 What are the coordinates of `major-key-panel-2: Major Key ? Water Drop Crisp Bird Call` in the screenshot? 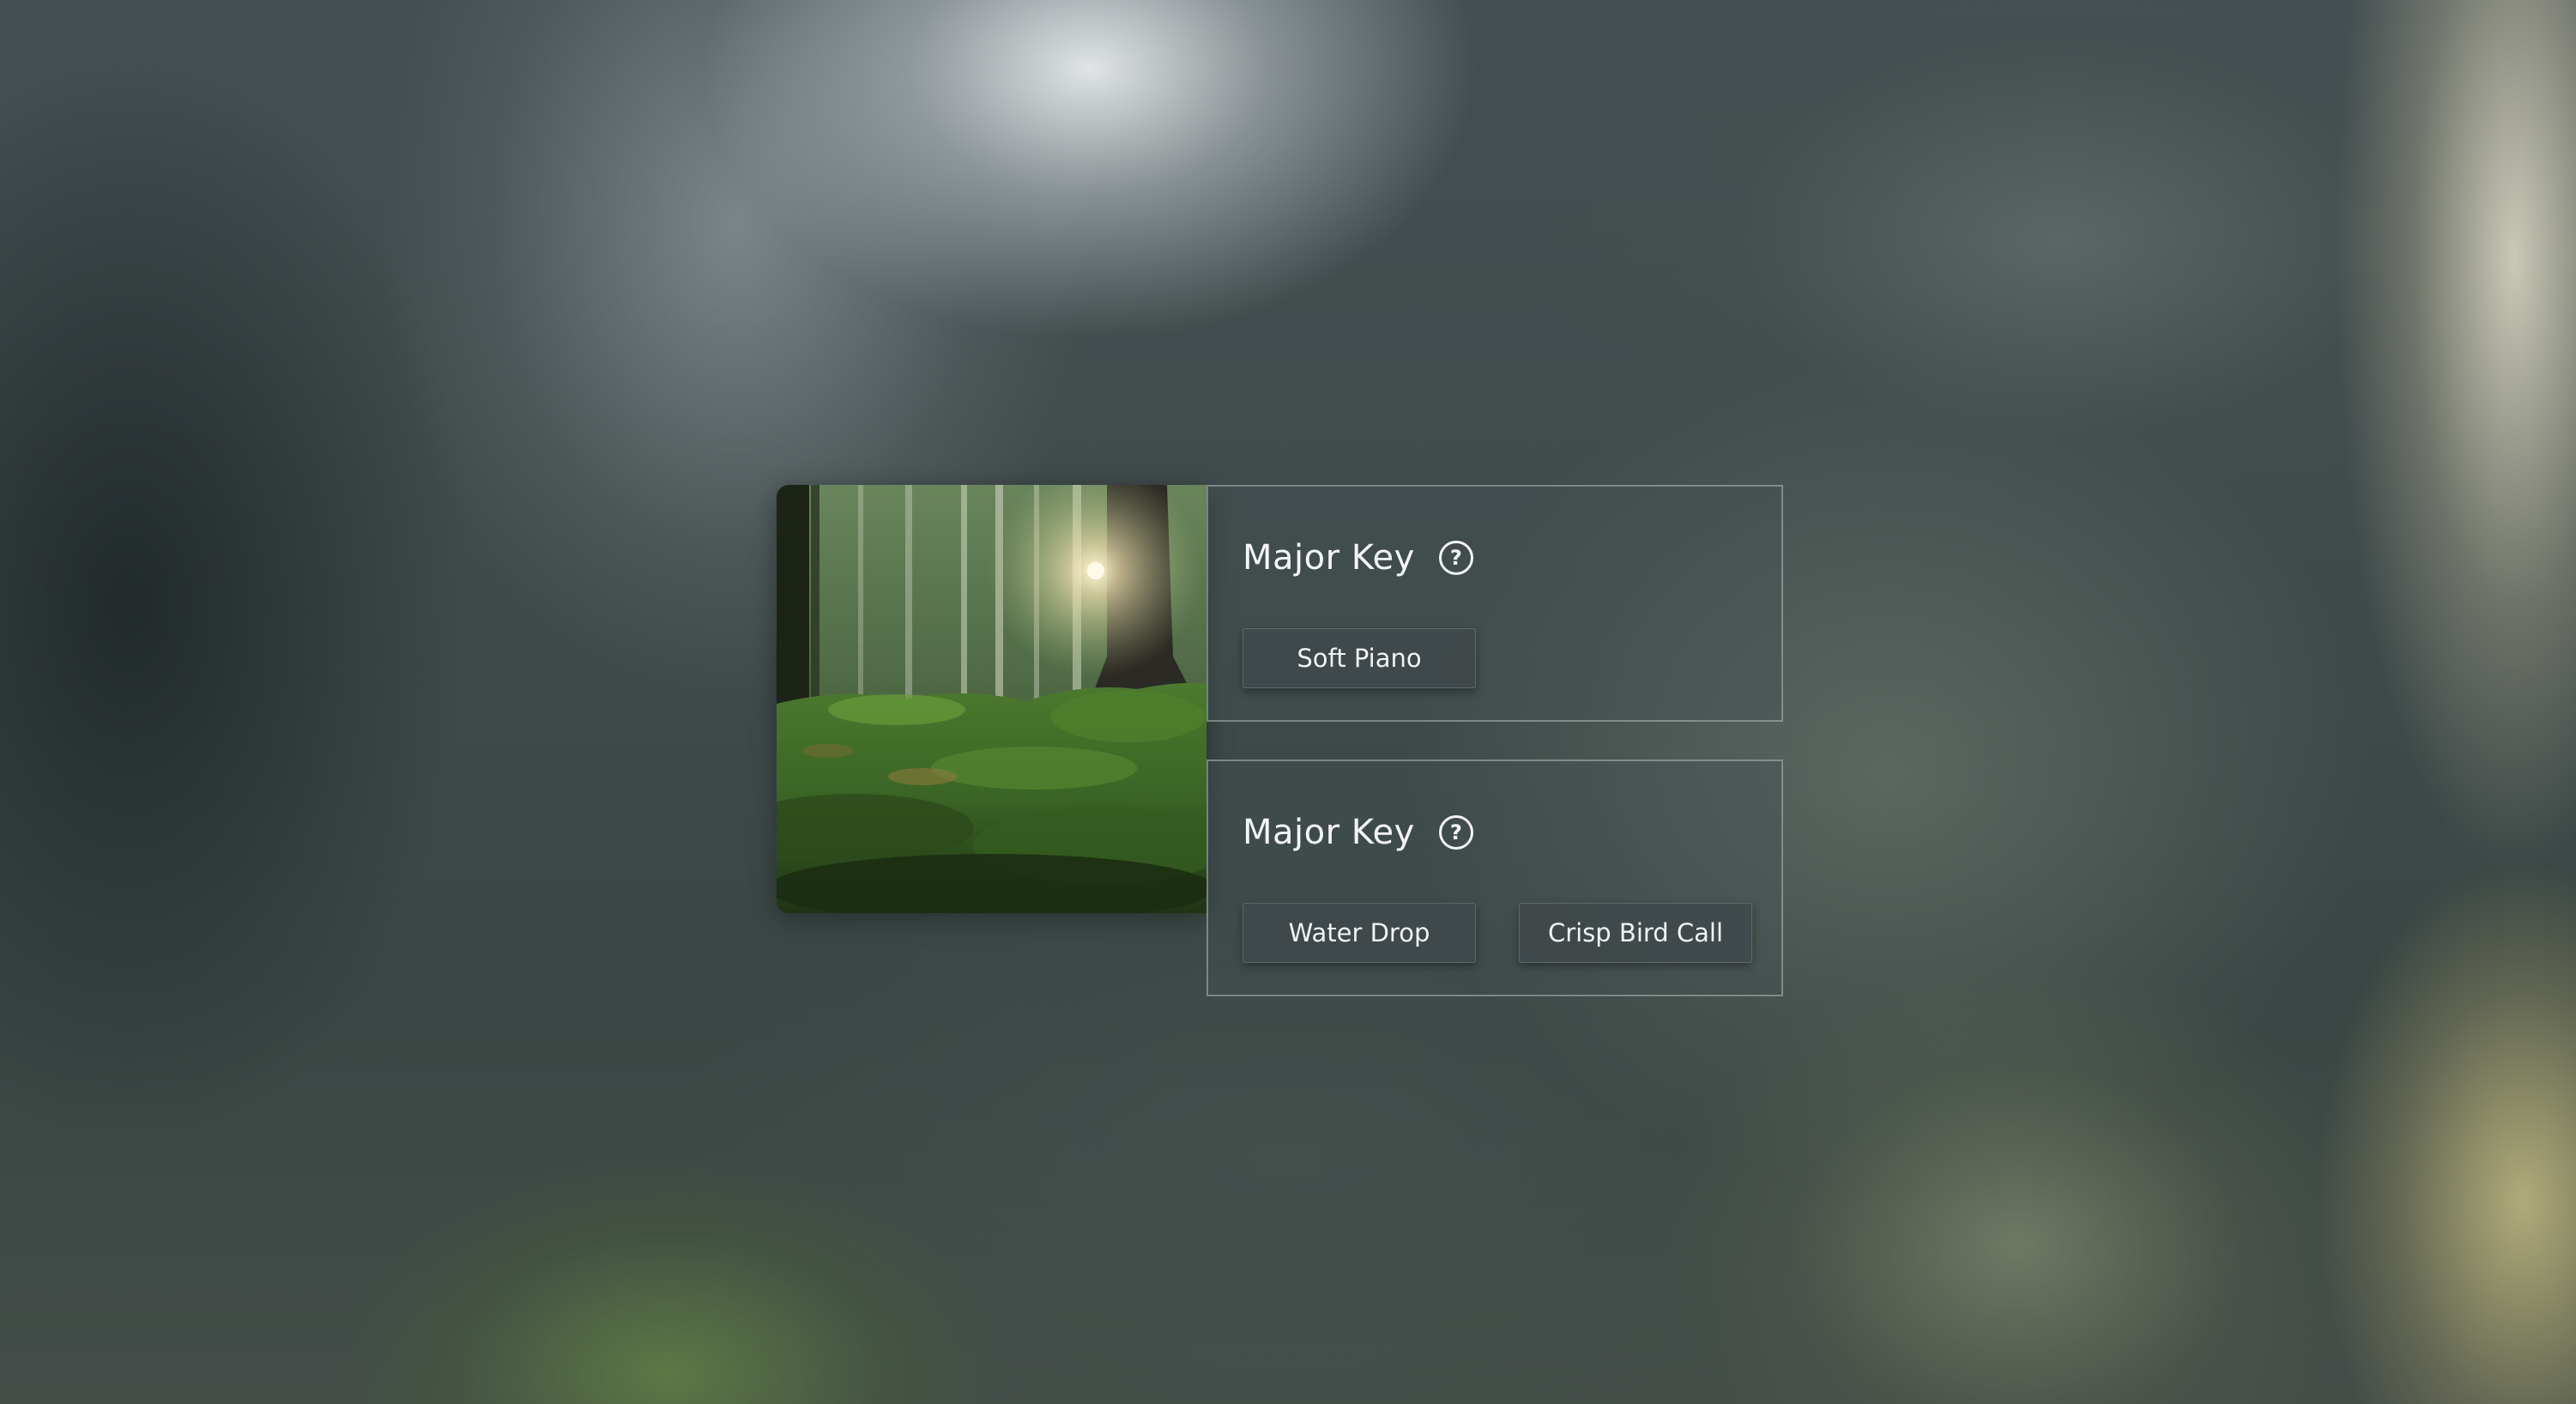 It's located at (1494, 877).